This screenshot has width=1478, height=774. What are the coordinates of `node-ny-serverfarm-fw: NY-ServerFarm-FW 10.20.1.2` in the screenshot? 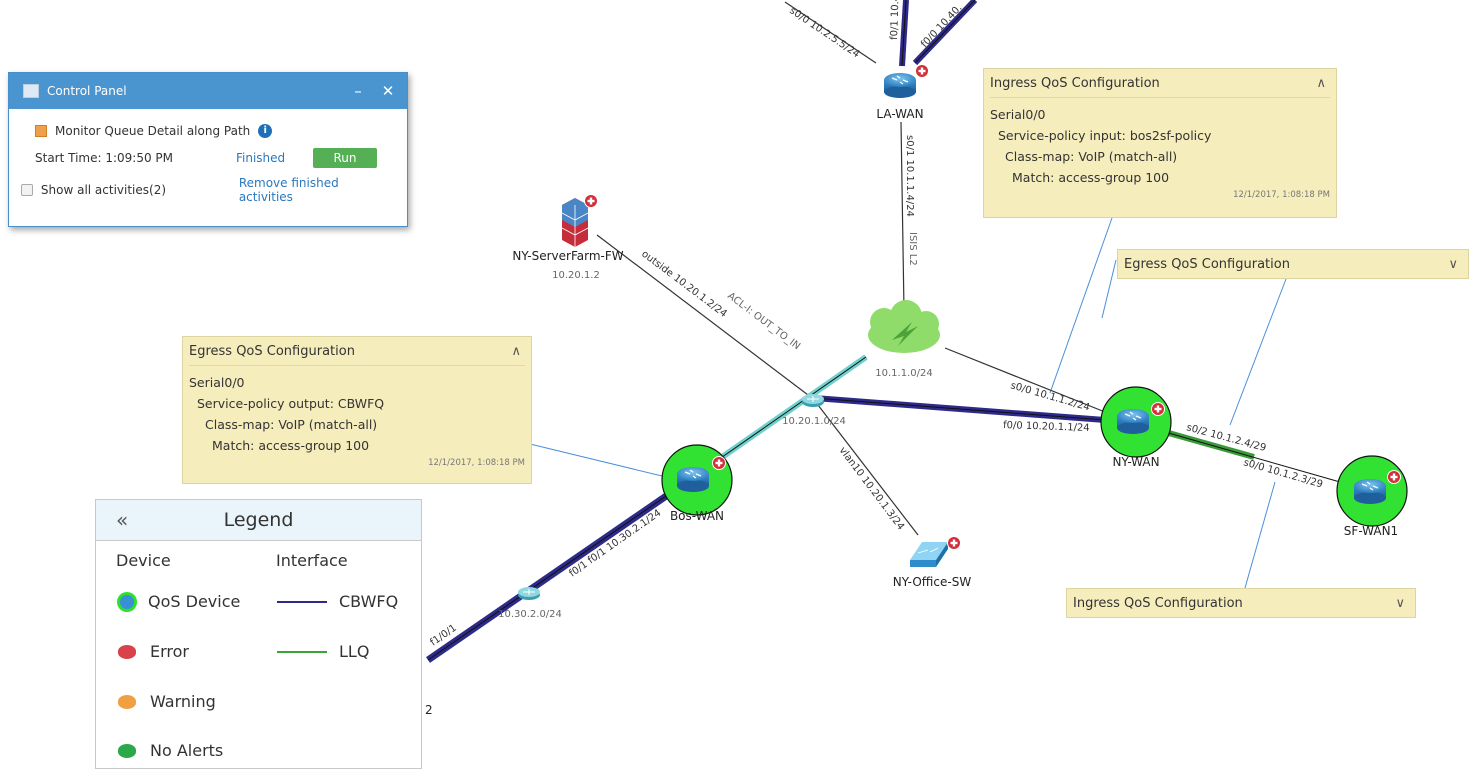 It's located at (568, 237).